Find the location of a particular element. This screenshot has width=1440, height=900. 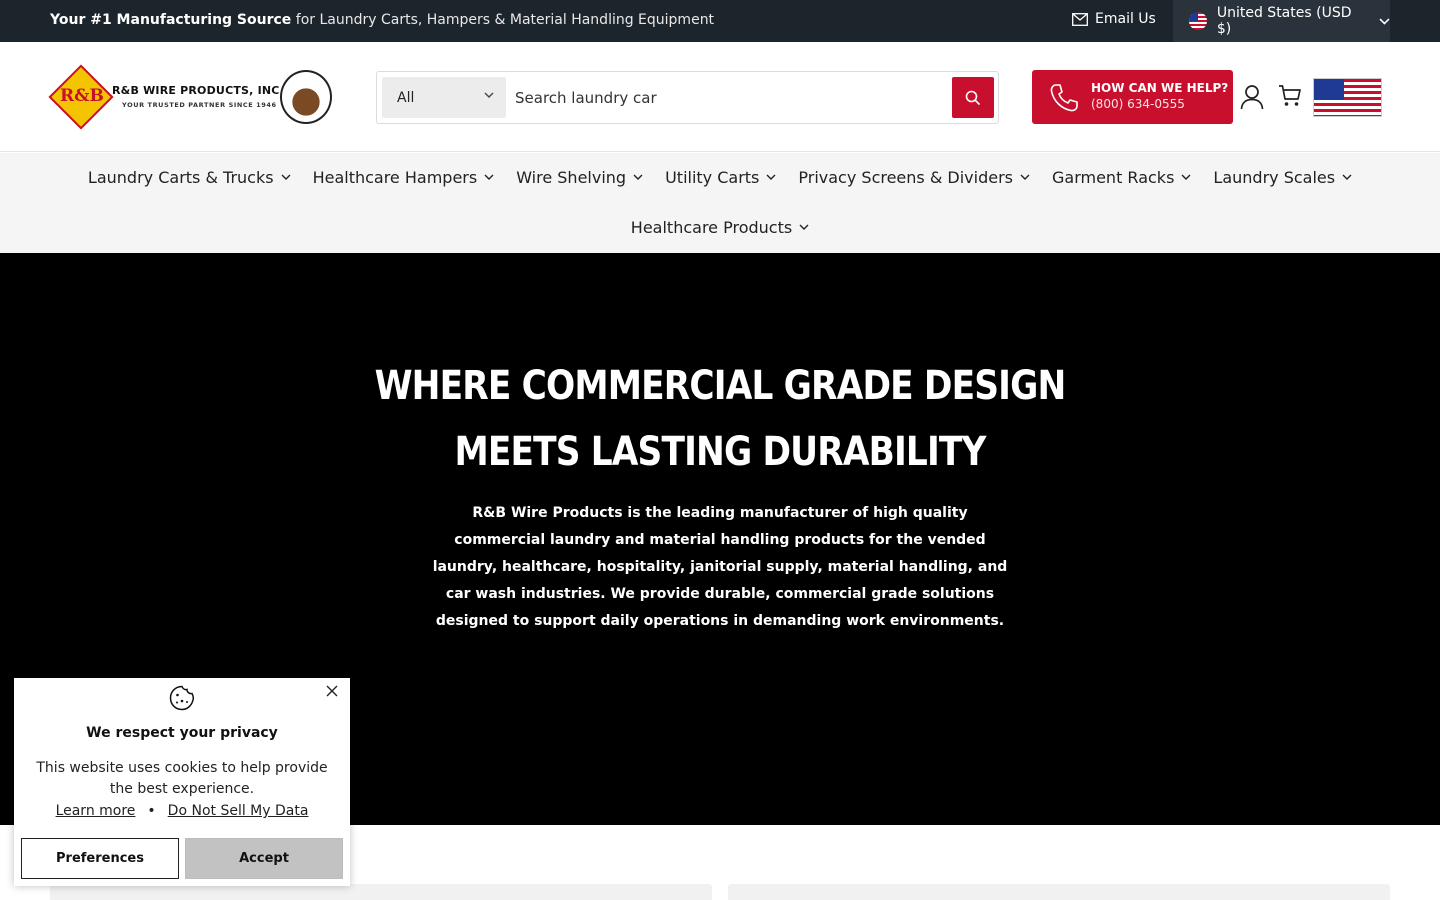

account-icon is located at coordinates (1252, 97).